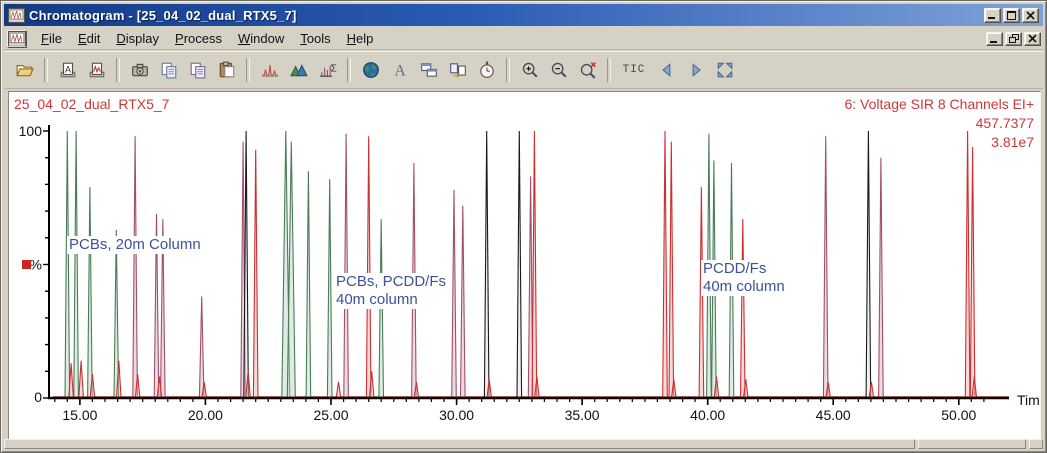 Image resolution: width=1047 pixels, height=453 pixels. Describe the element at coordinates (587, 70) in the screenshot. I see `zoom-reset-icon` at that location.